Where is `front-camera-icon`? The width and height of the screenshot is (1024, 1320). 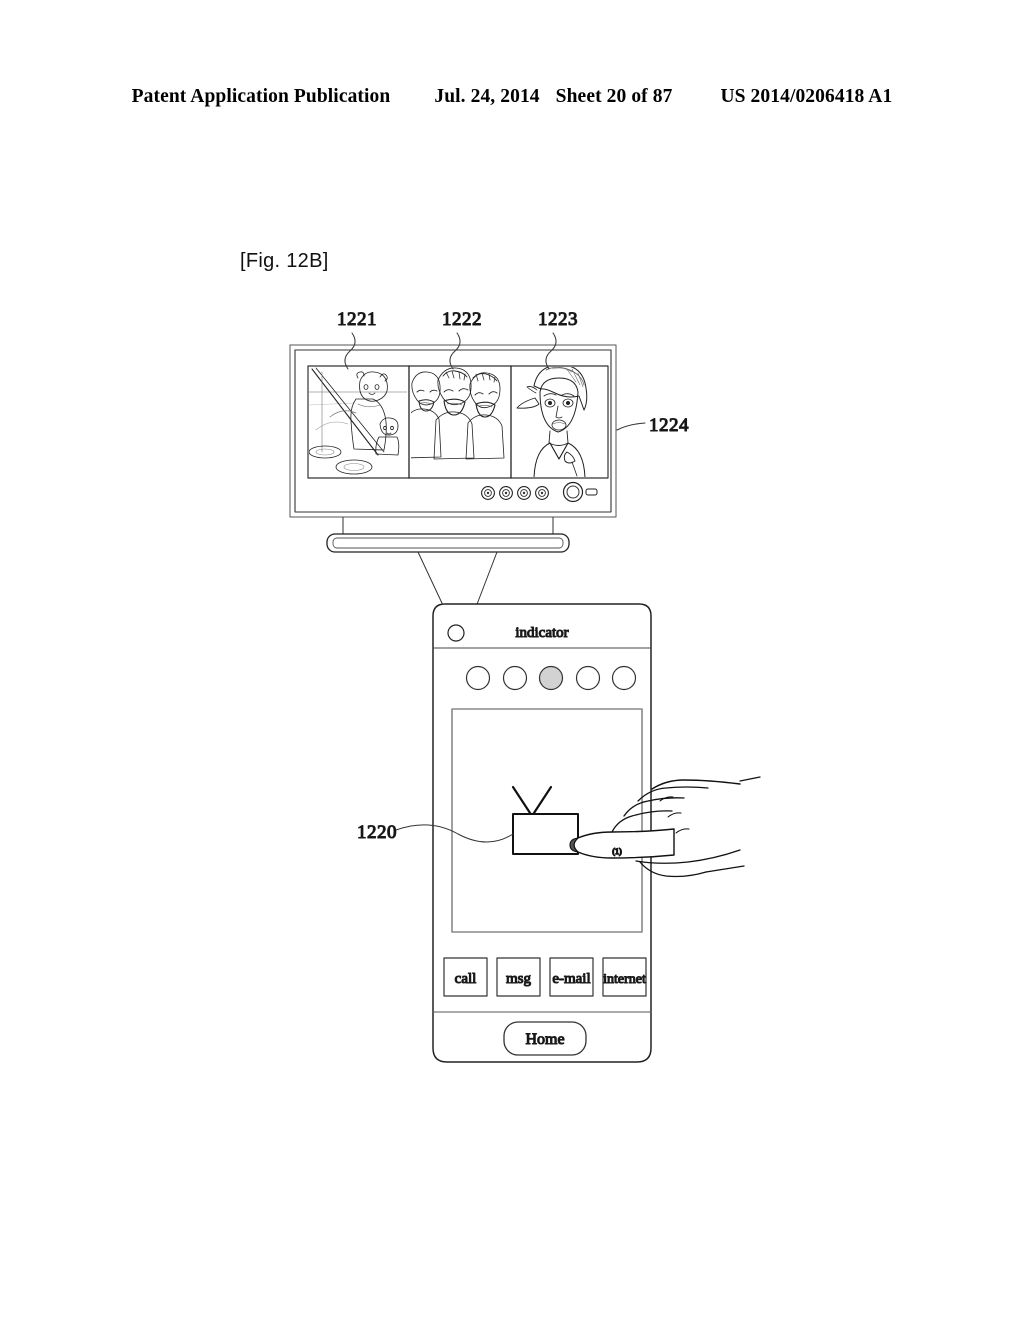
front-camera-icon is located at coordinates (456, 633).